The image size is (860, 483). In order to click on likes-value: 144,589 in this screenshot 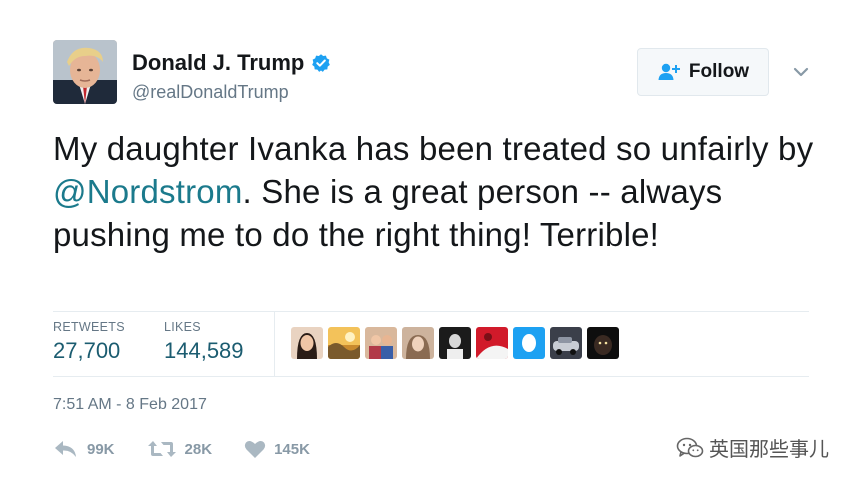, I will do `click(204, 350)`.